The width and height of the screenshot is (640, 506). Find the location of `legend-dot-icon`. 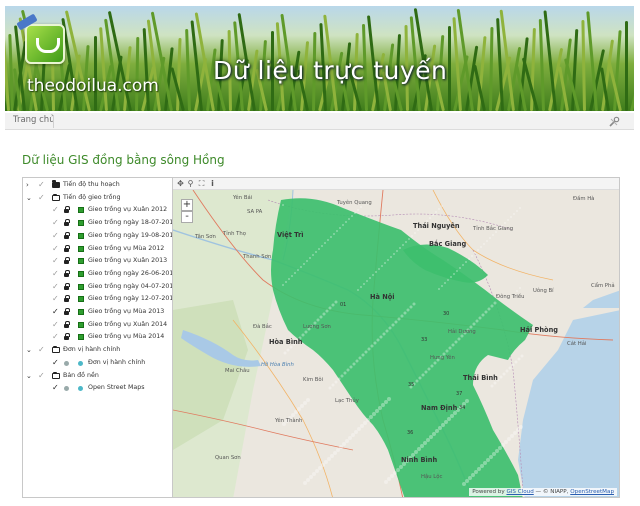

legend-dot-icon is located at coordinates (80, 389).